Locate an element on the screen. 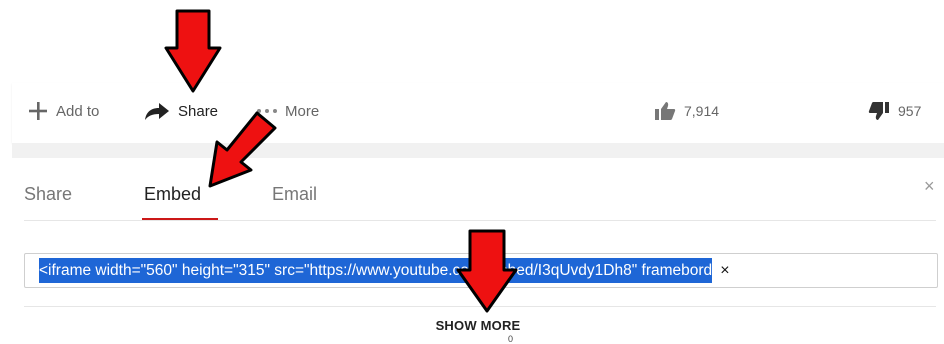  show-more-caret: 0 is located at coordinates (511, 339).